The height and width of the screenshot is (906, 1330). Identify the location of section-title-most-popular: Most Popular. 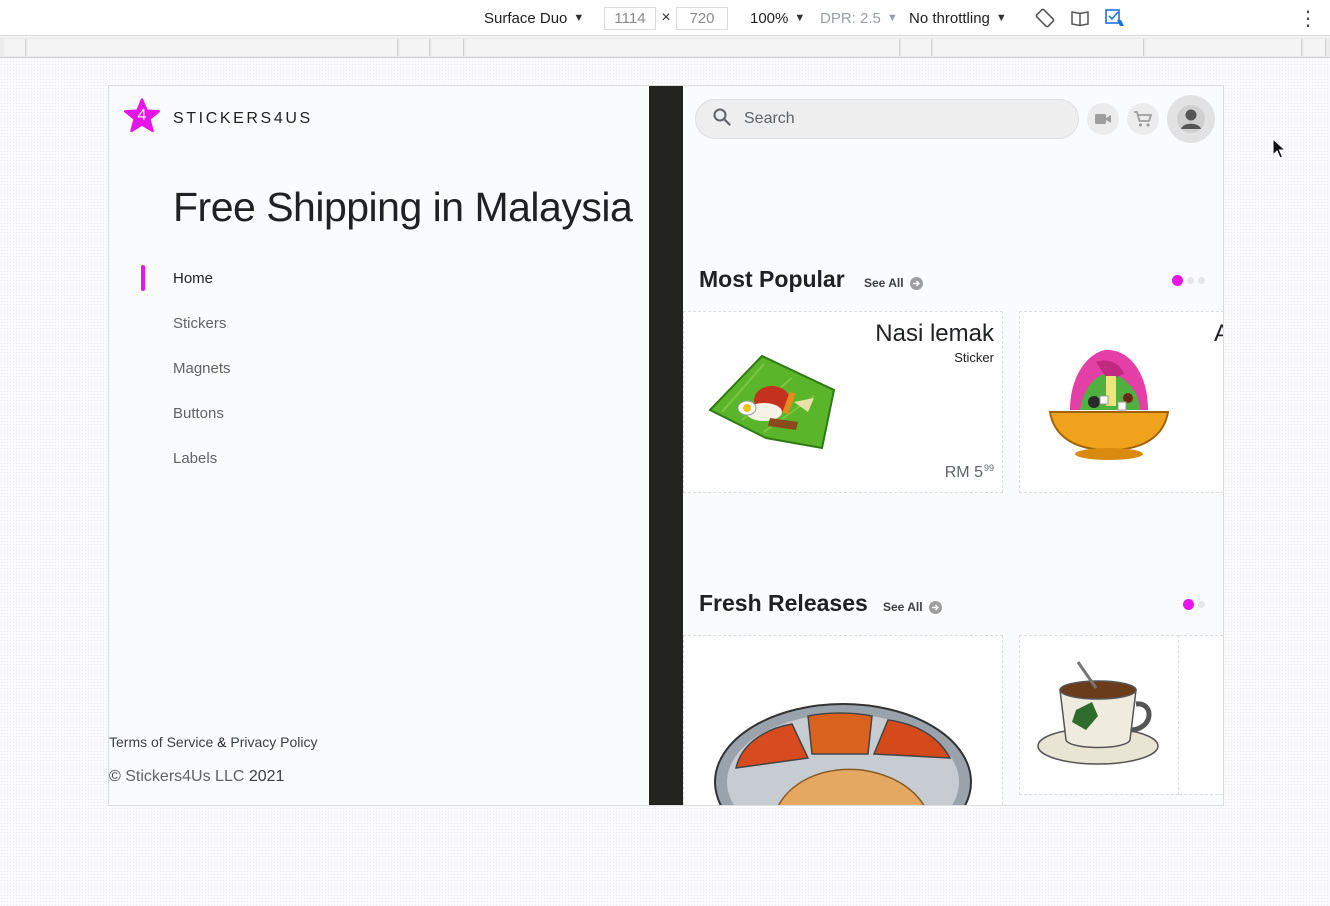
(772, 279).